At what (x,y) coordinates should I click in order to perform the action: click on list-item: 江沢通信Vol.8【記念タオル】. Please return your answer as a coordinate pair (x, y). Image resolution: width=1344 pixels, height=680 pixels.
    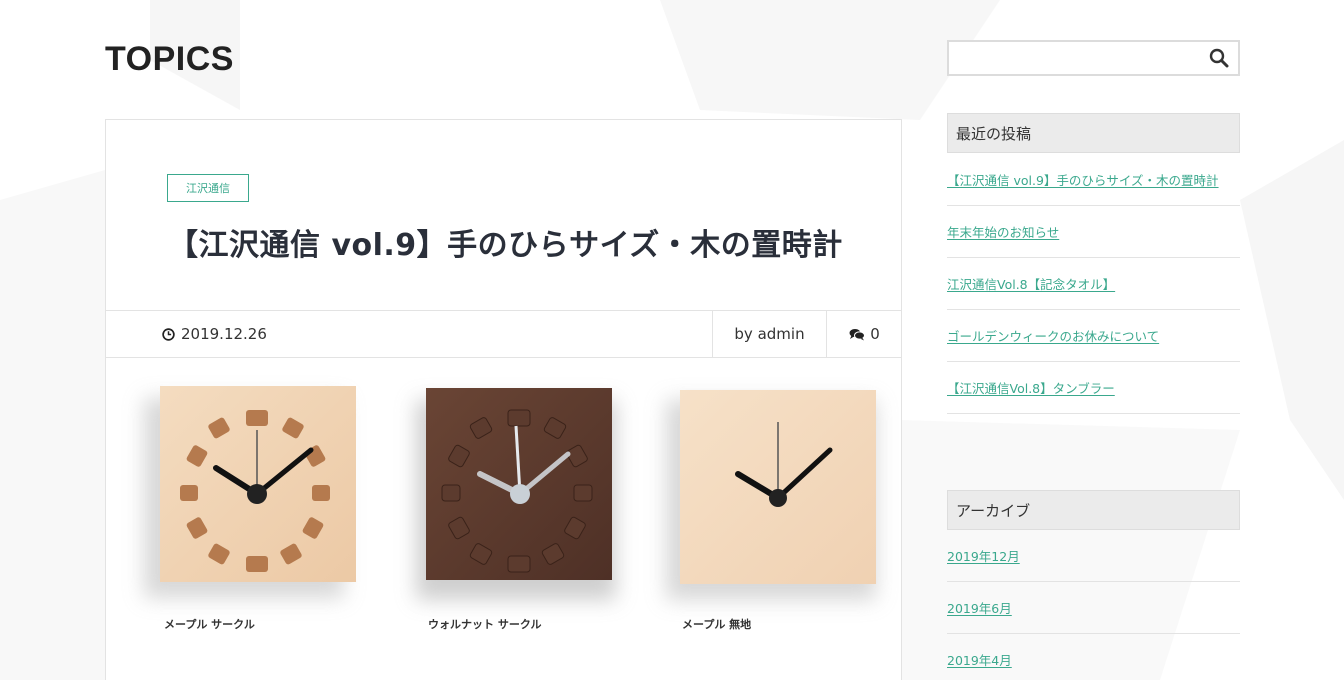
    Looking at the image, I should click on (1093, 284).